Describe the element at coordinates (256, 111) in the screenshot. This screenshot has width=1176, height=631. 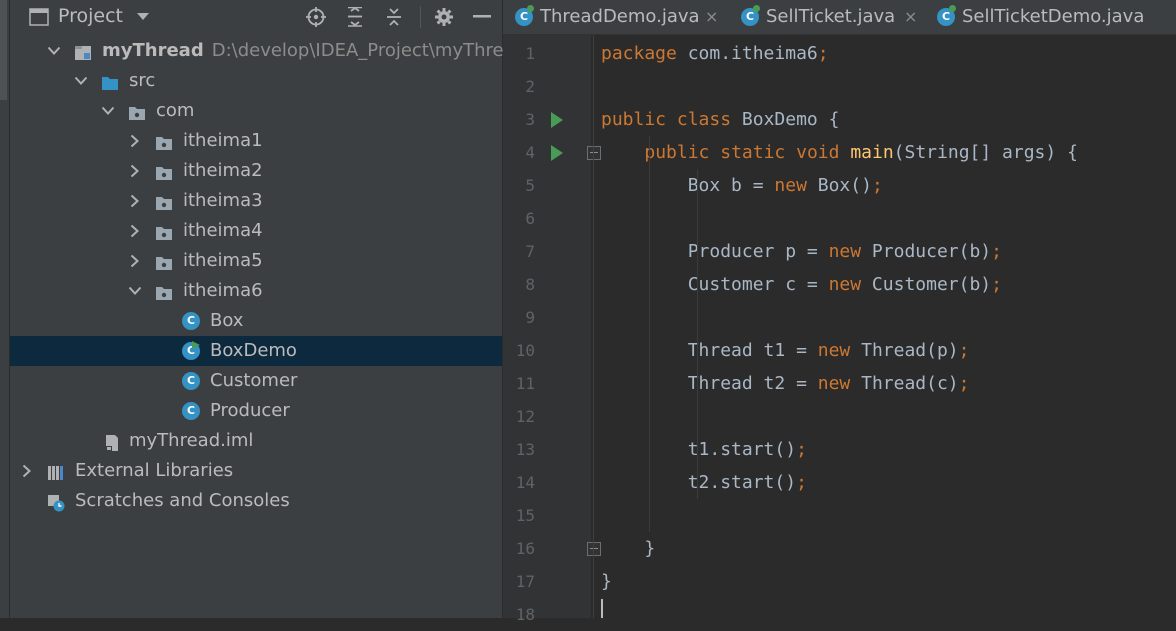
I see `tree-item-com: com` at that location.